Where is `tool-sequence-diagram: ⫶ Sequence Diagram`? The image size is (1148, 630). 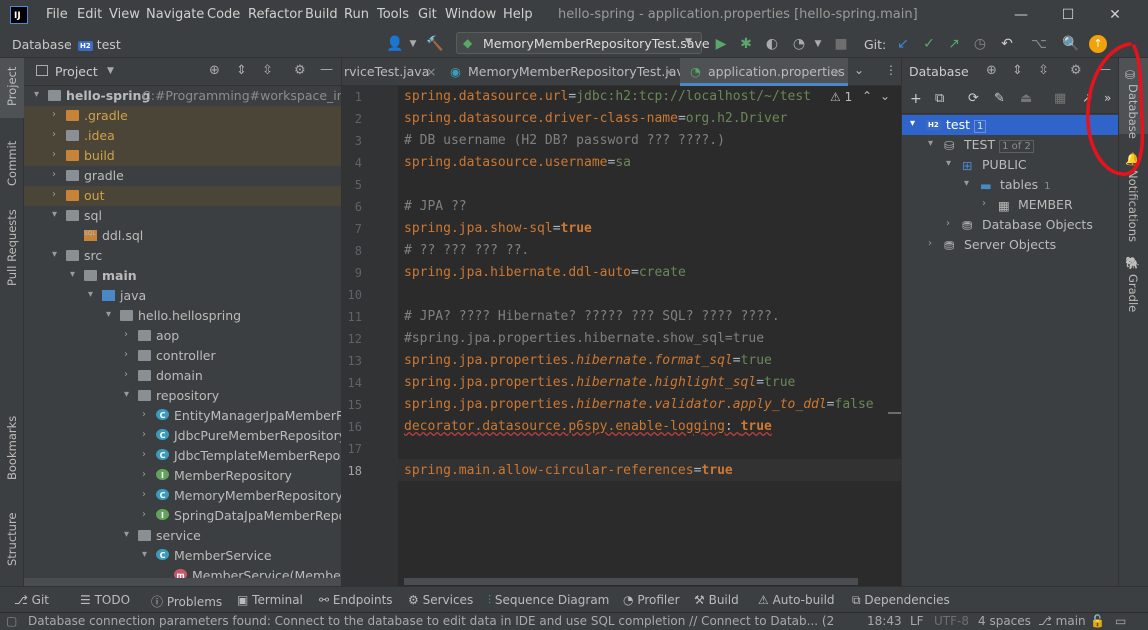 tool-sequence-diagram: ⫶ Sequence Diagram is located at coordinates (548, 600).